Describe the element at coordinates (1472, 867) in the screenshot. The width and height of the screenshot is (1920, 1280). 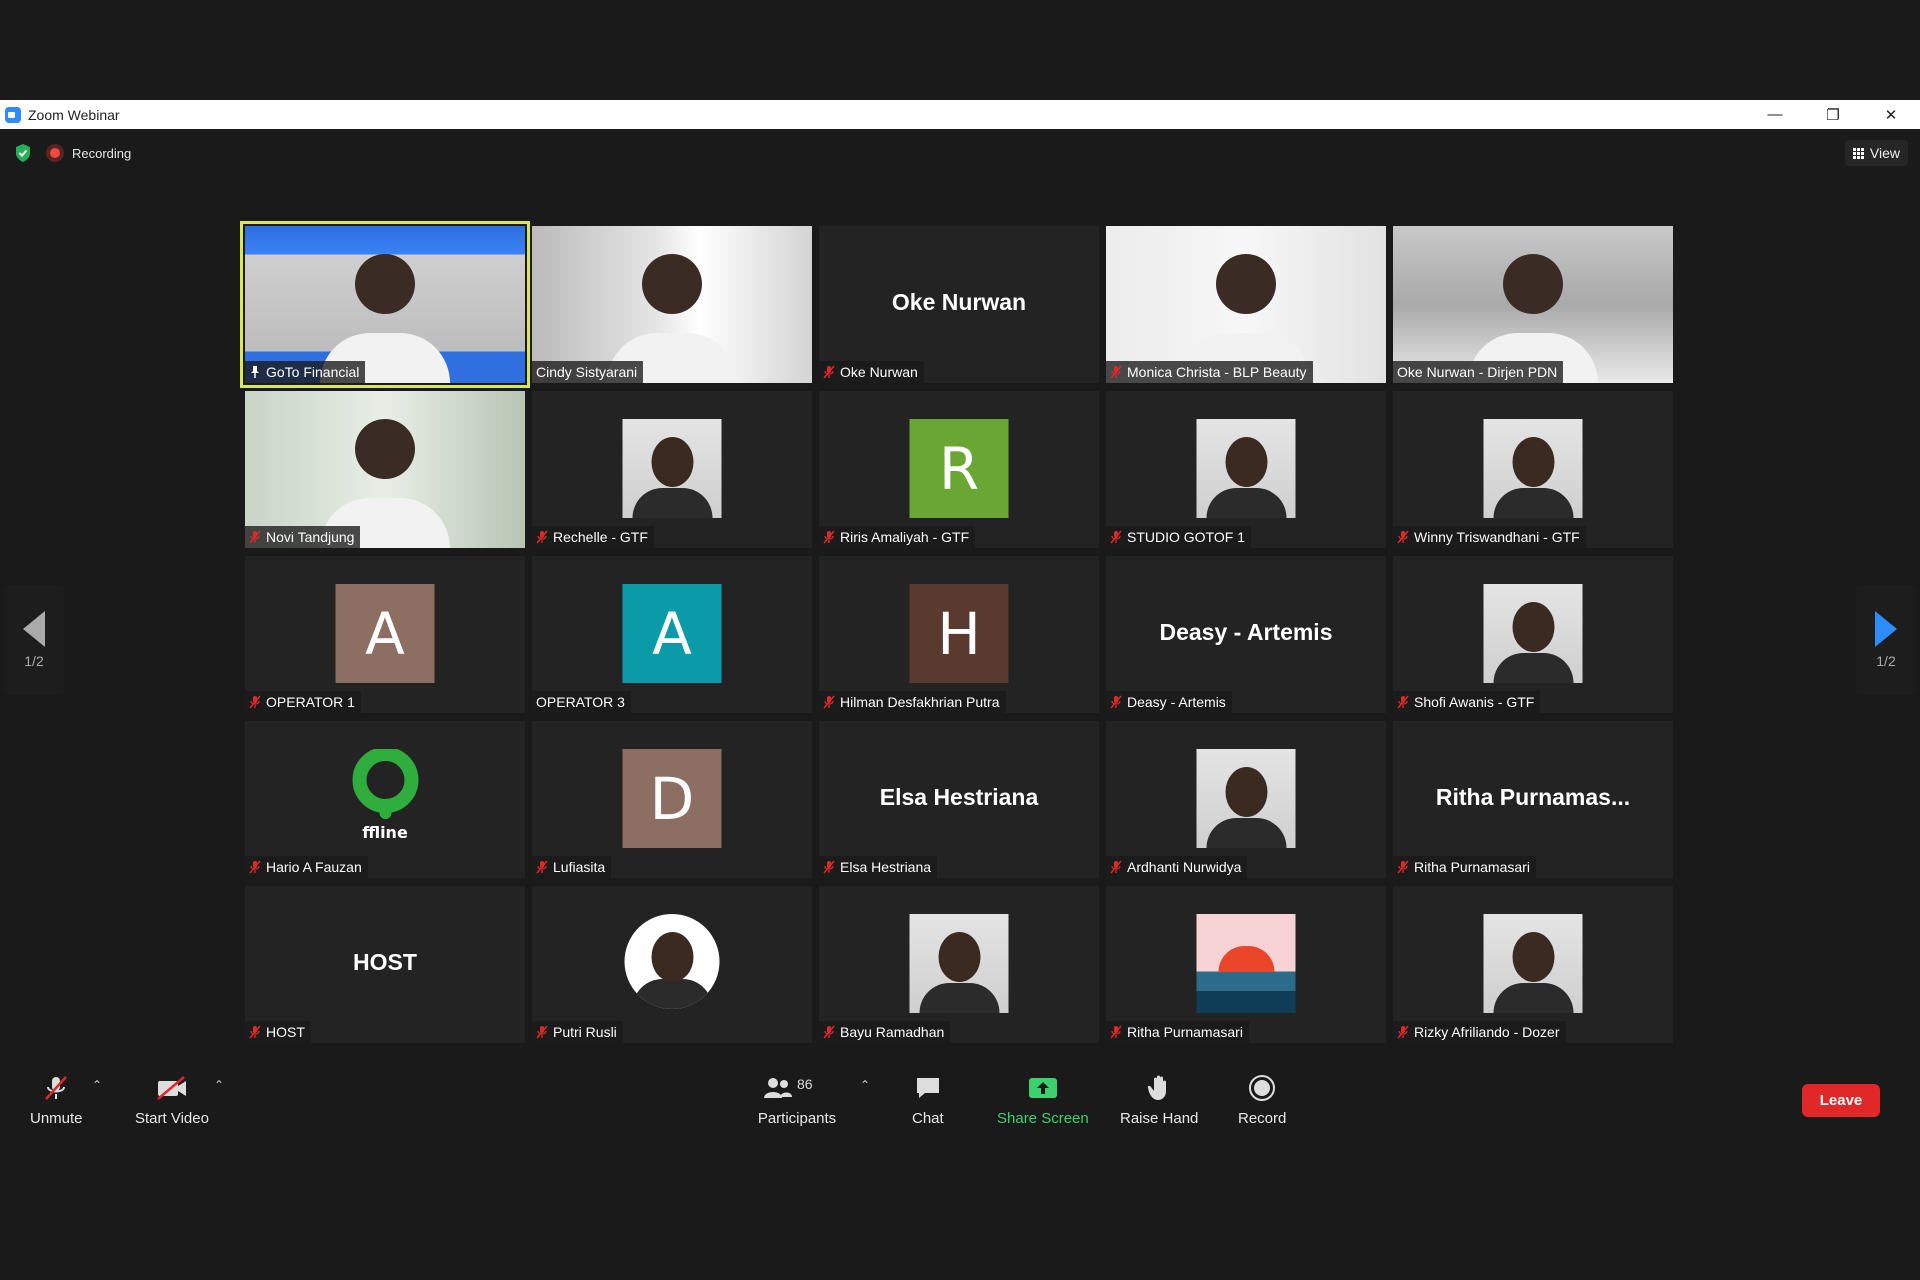
I see `participant-name: Ritha Purnamasari` at that location.